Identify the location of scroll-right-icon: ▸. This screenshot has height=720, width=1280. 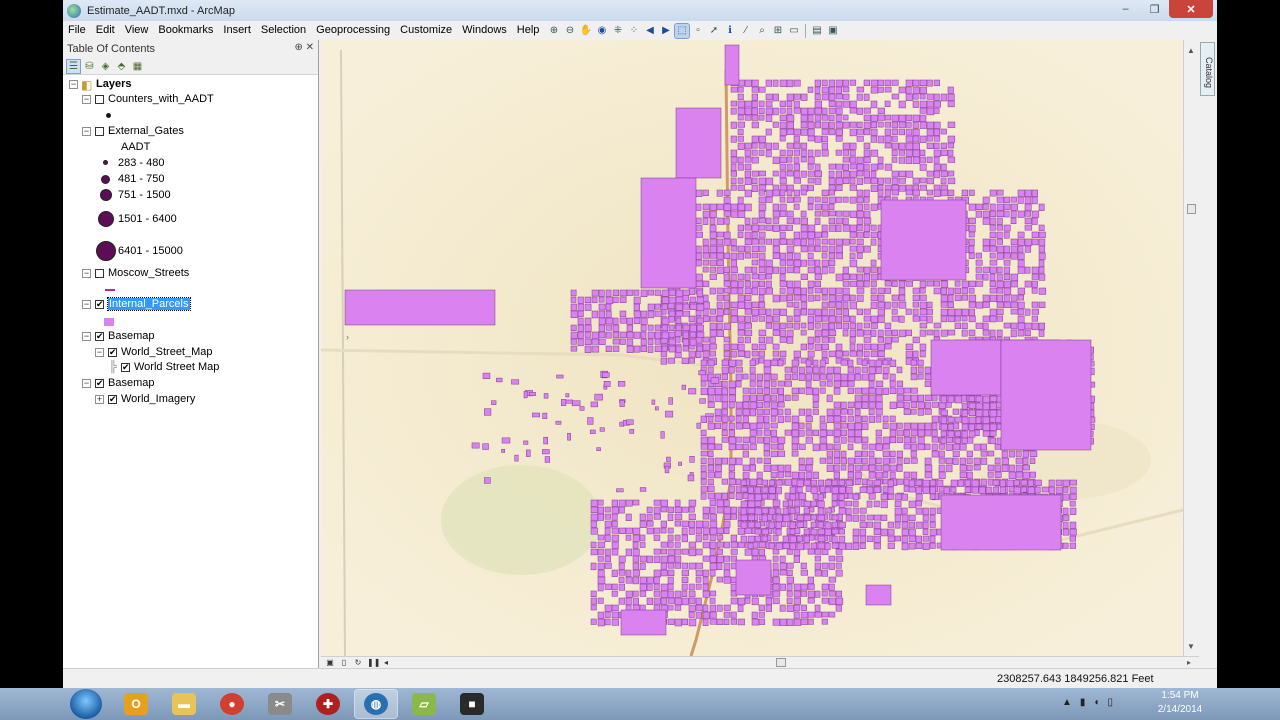
(1189, 662).